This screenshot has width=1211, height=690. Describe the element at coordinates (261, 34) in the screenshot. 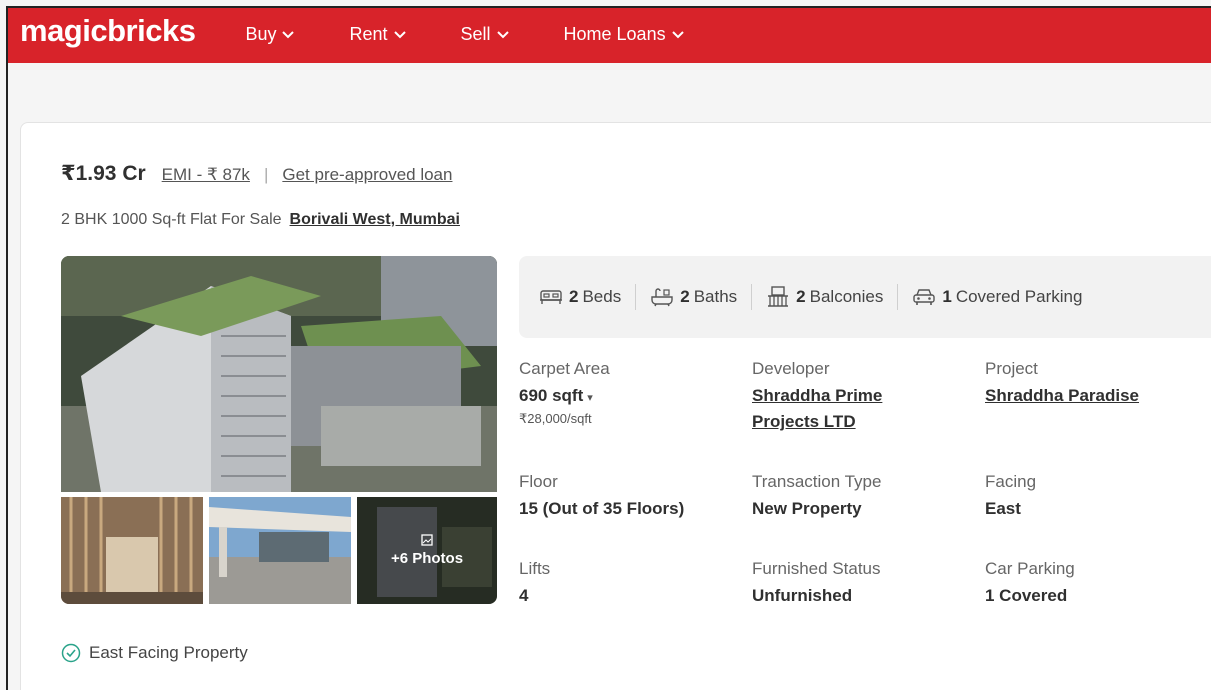

I see `nav-buy-label: Buy` at that location.